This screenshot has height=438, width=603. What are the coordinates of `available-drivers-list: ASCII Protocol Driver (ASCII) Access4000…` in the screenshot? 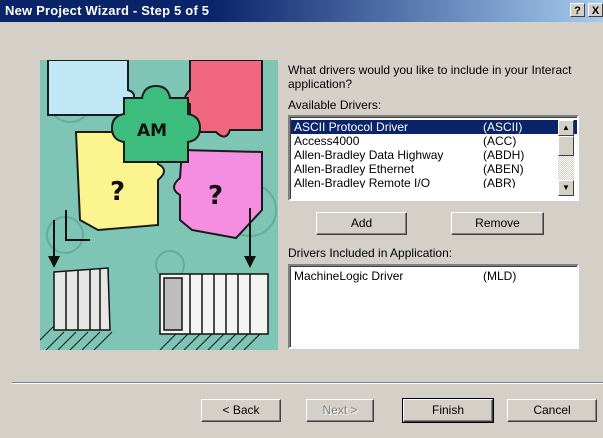 It's located at (433, 158).